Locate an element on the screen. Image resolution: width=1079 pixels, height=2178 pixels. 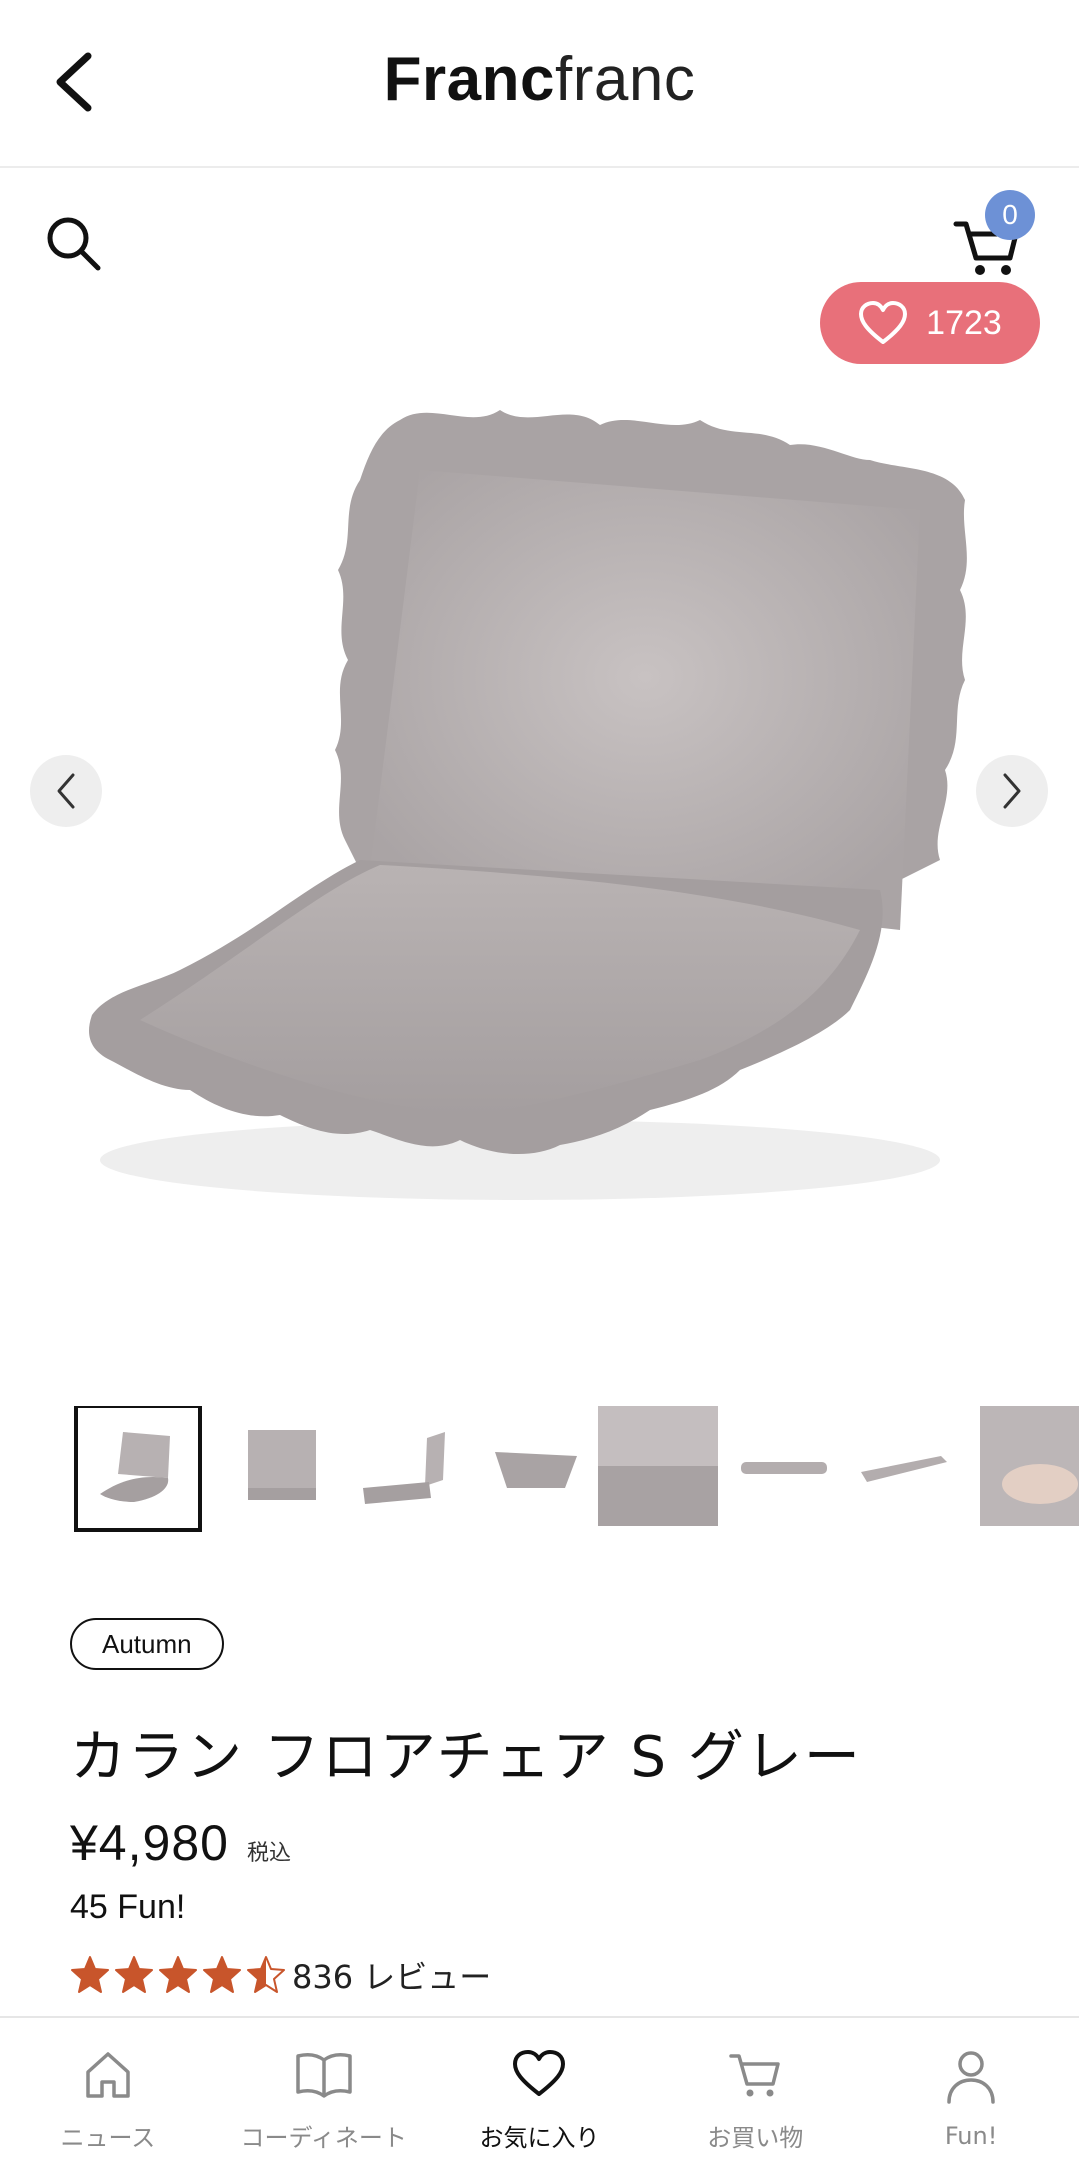
brand-logo: Francfranc is located at coordinates (539, 79).